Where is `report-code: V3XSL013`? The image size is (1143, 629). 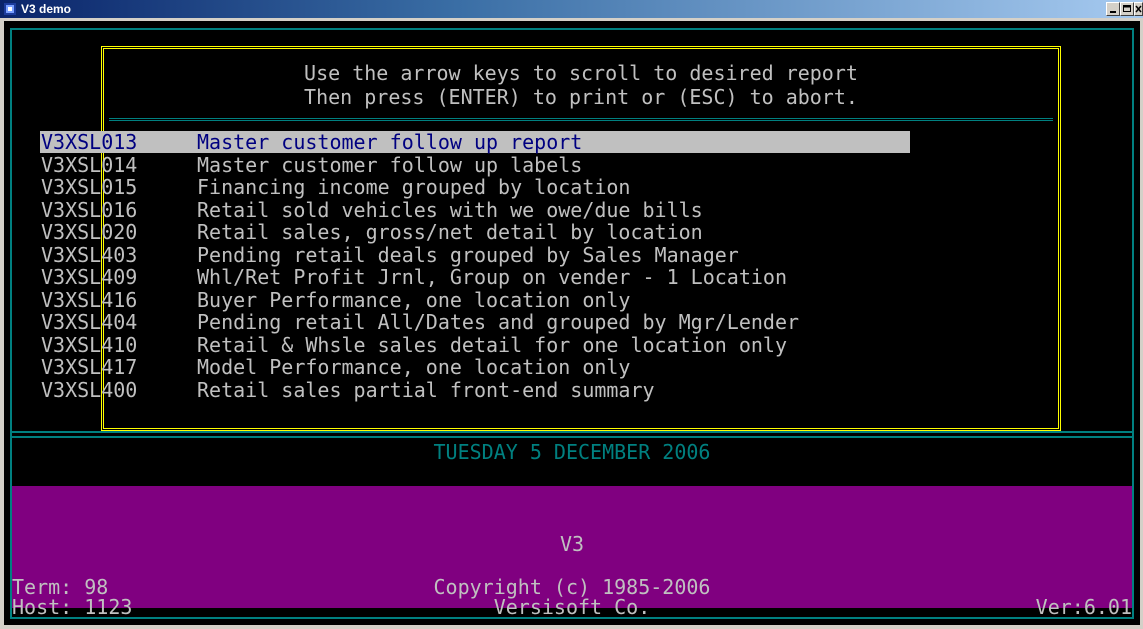 report-code: V3XSL013 is located at coordinates (89, 142).